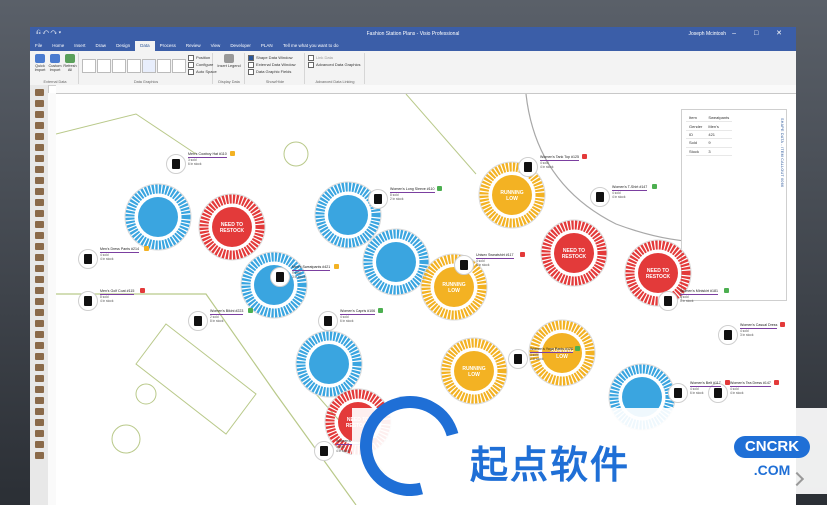 Image resolution: width=827 pixels, height=514 pixels. What do you see at coordinates (117, 291) in the screenshot?
I see `callout-item-name: Men's Golf Coat #115` at bounding box center [117, 291].